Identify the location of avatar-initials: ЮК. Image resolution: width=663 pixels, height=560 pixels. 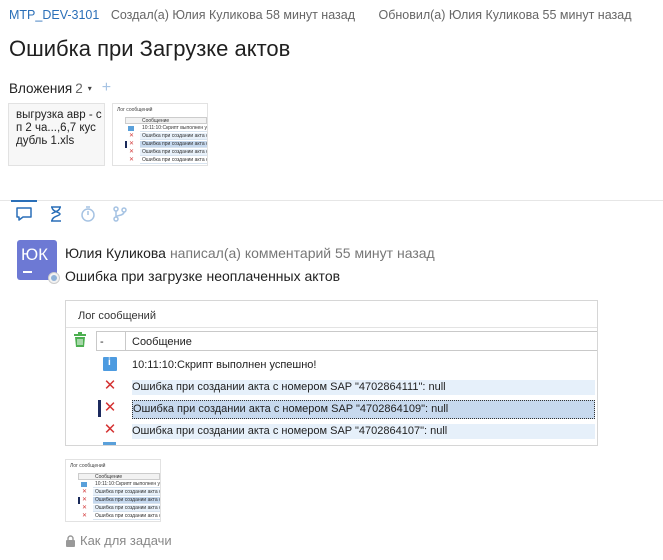
(35, 254).